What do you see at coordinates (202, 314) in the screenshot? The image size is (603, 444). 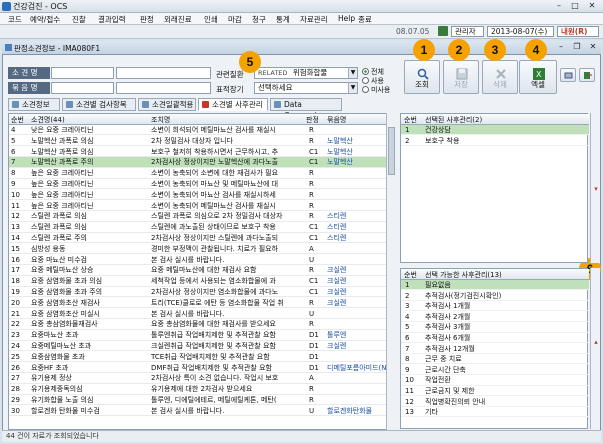 I see `table-row: 21 요중 삼염화초산 미실시 본 검사 실시를 바랍니다. U` at bounding box center [202, 314].